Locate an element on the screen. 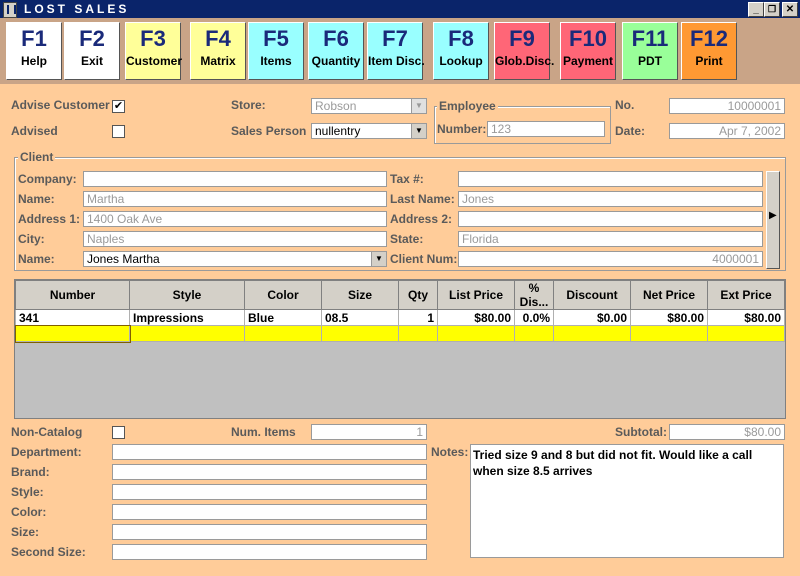 This screenshot has height=576, width=800. table-cell: 0.0% is located at coordinates (534, 317).